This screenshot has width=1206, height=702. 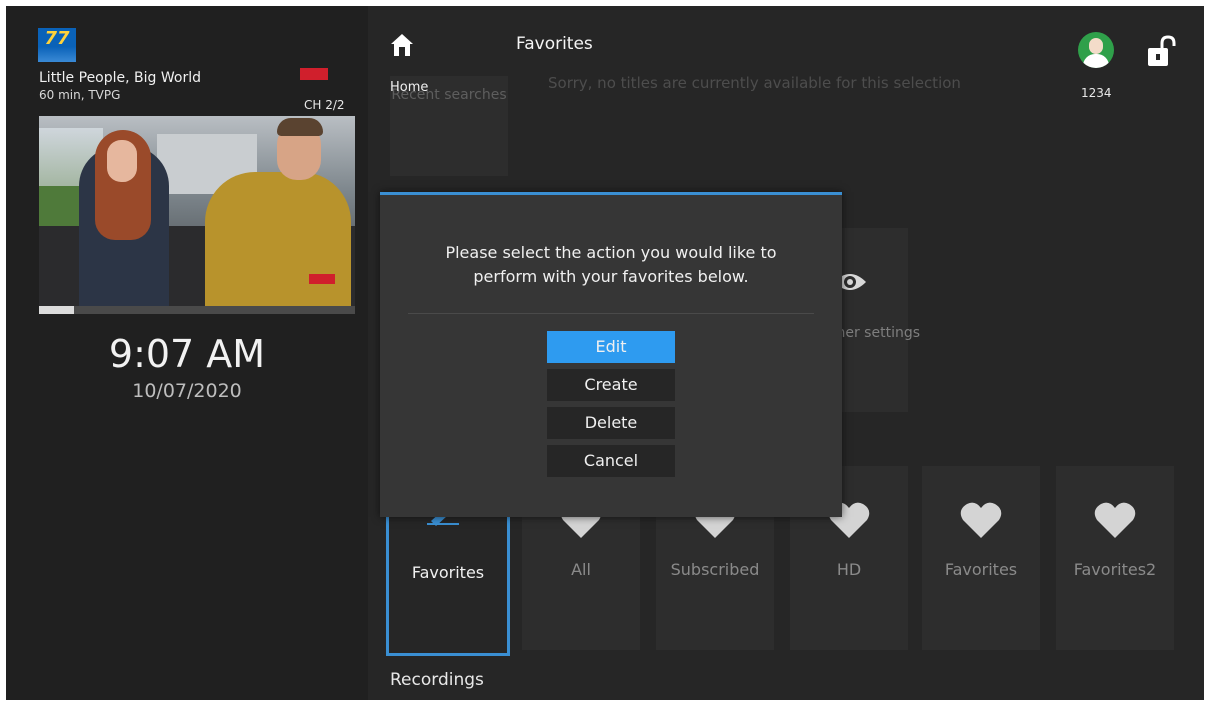 What do you see at coordinates (437, 680) in the screenshot?
I see `recordings-section-label: Recordings` at bounding box center [437, 680].